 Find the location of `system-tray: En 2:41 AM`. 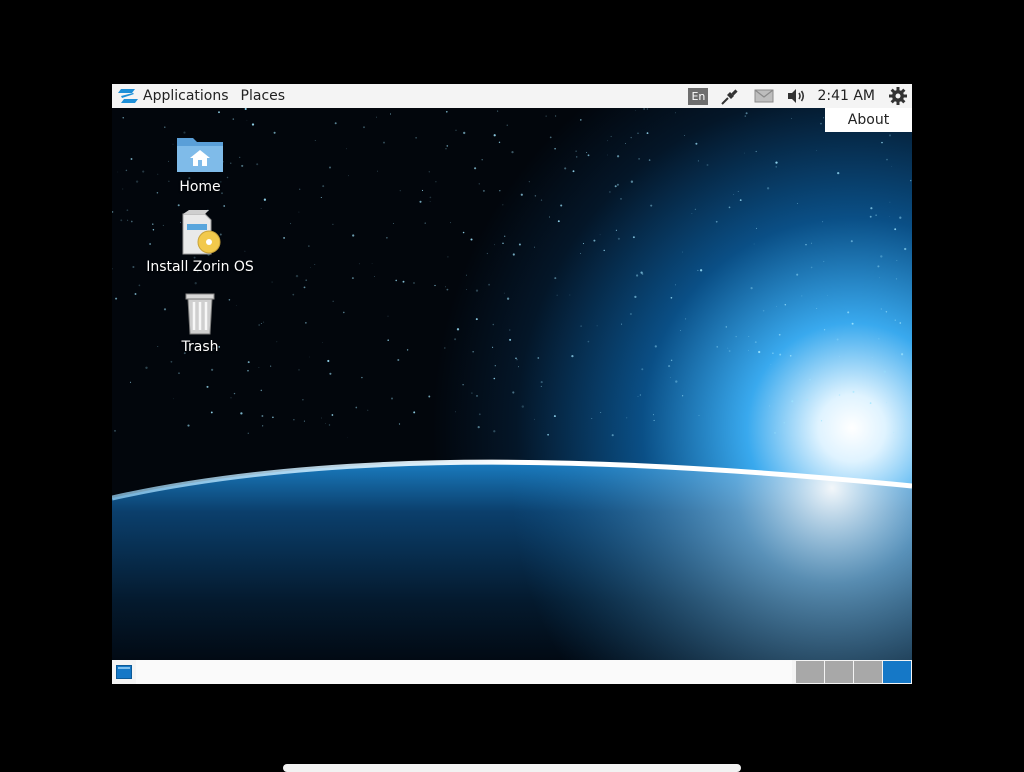

system-tray: En 2:41 AM is located at coordinates (800, 96).